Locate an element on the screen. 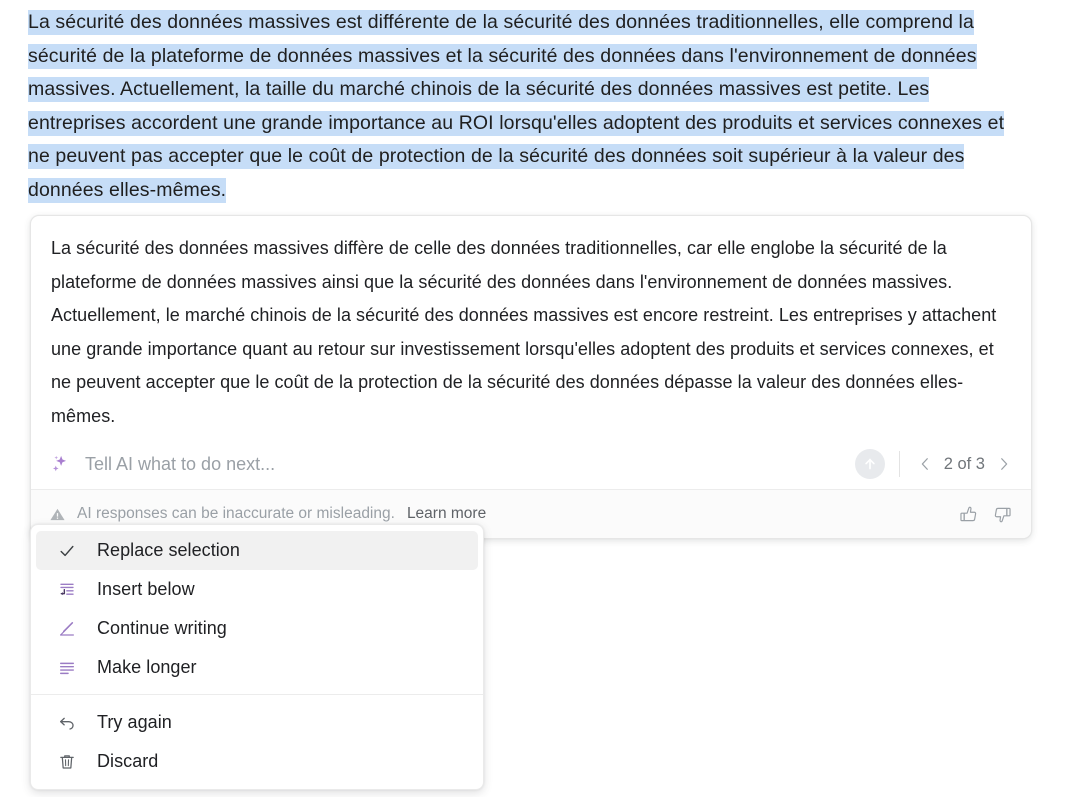  pencil-icon is located at coordinates (67, 629).